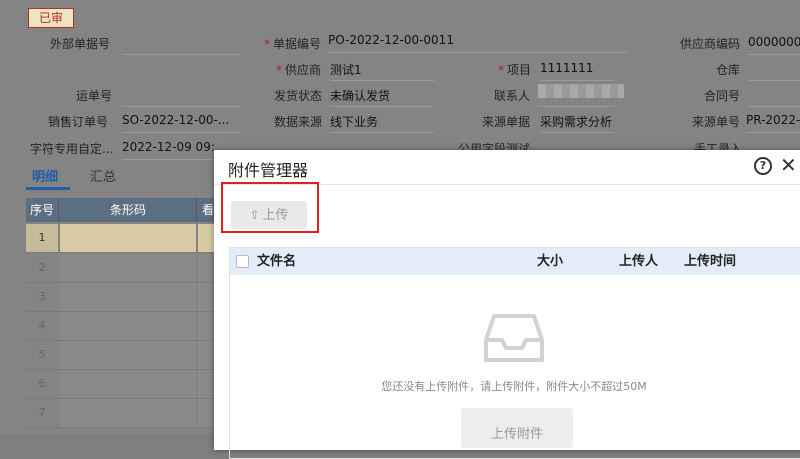 The image size is (800, 459). What do you see at coordinates (80, 44) in the screenshot?
I see `external-doc-label: 外部单据号` at bounding box center [80, 44].